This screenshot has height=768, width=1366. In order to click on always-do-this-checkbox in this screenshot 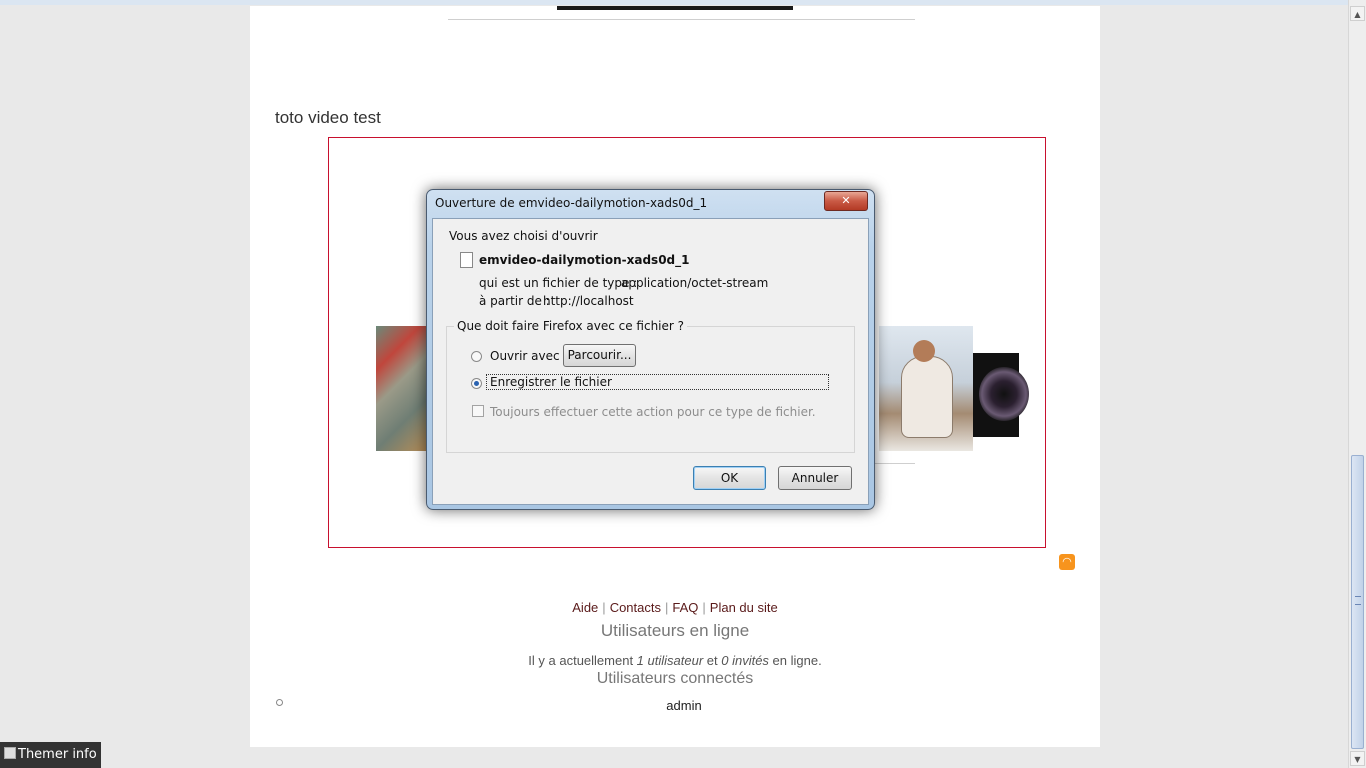, I will do `click(478, 411)`.